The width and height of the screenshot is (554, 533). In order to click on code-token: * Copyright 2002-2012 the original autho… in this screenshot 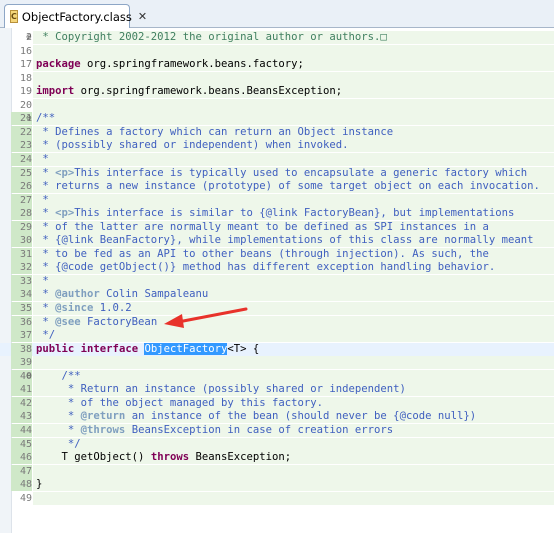, I will do `click(208, 37)`.